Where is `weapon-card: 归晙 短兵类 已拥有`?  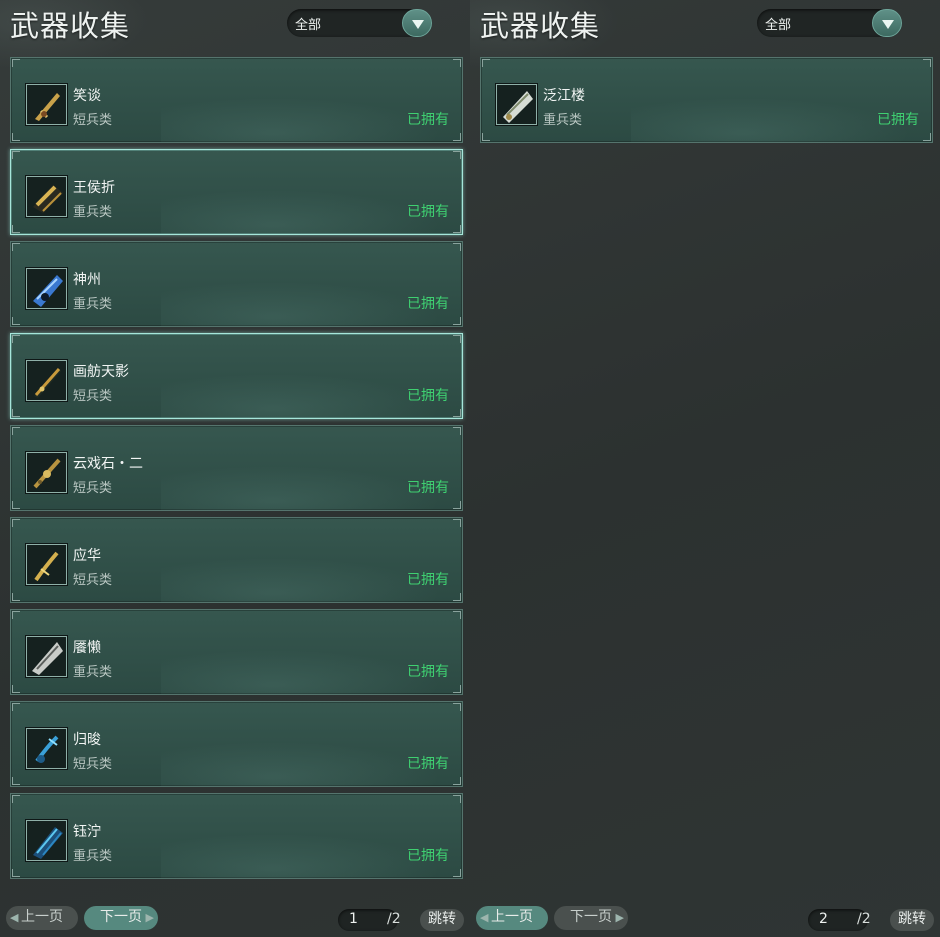
weapon-card: 归晙 短兵类 已拥有 is located at coordinates (236, 744).